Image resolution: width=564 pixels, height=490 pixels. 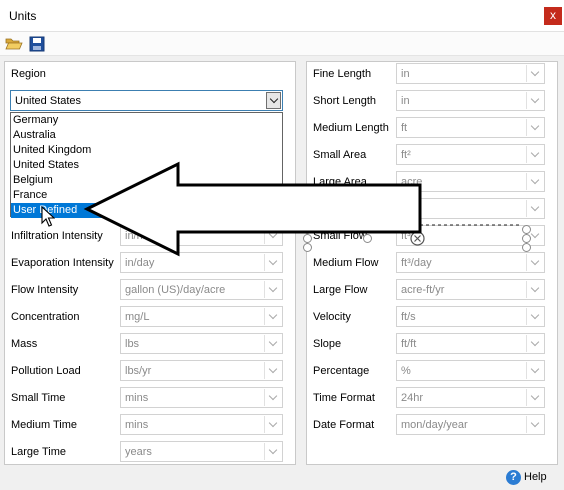 I want to click on mouse-cursor-icon, so click(x=48, y=216).